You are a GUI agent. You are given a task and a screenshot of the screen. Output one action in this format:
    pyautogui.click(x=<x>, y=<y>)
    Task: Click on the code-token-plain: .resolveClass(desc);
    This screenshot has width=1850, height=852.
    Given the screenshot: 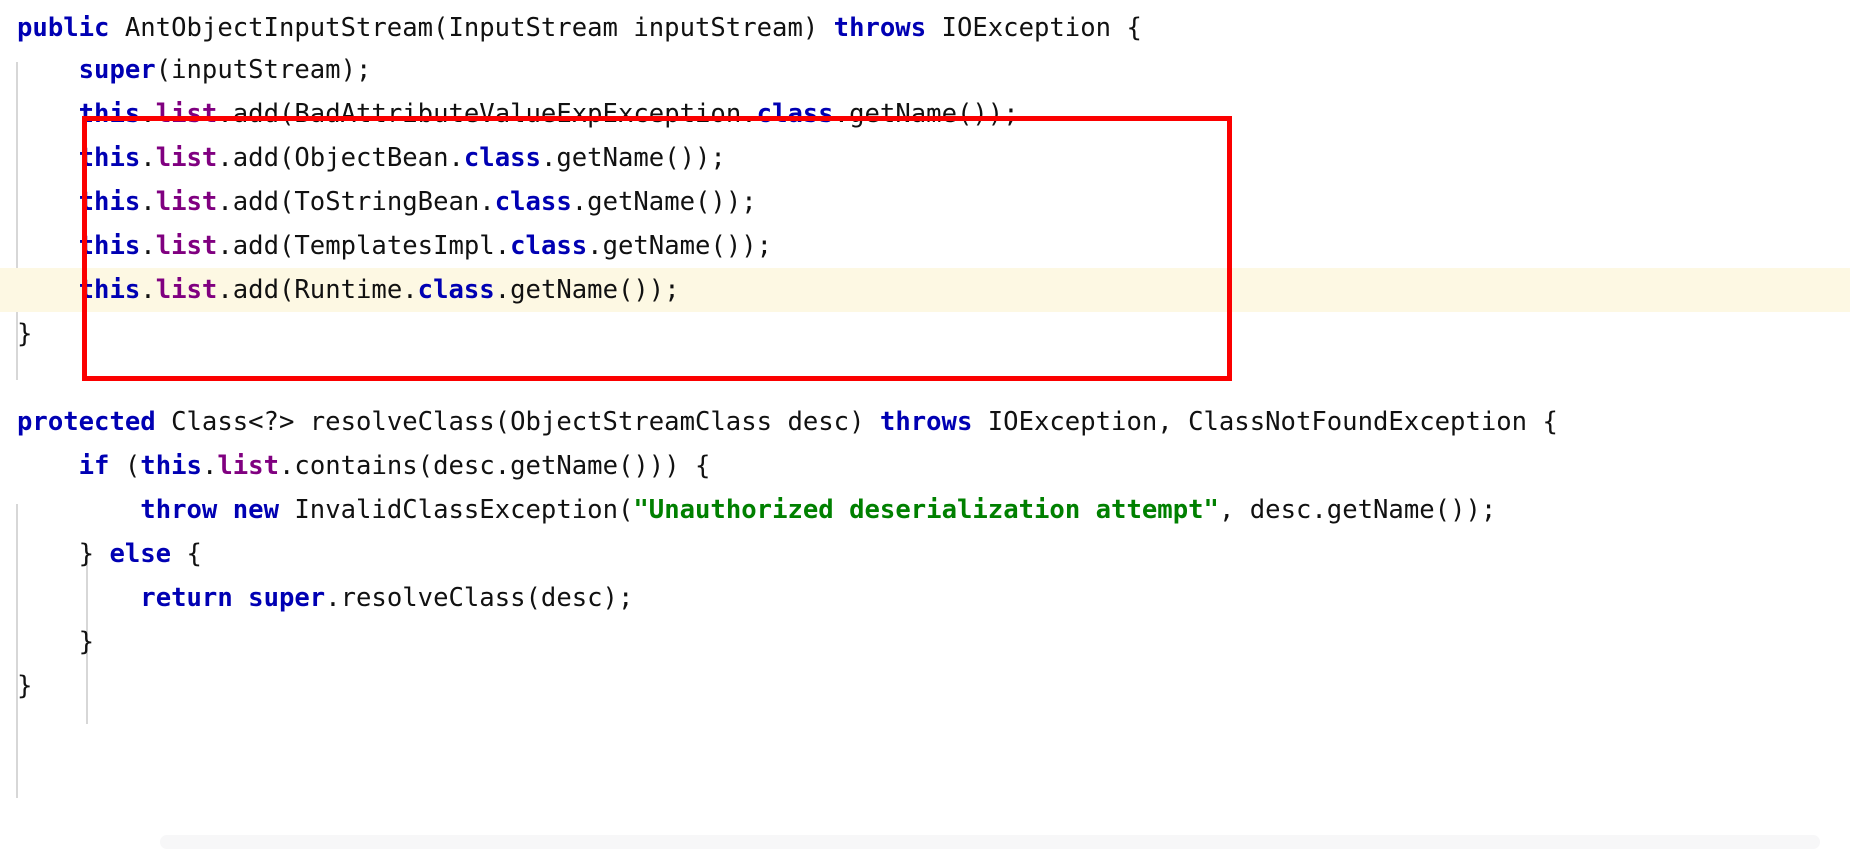 What is the action you would take?
    pyautogui.click(x=479, y=598)
    